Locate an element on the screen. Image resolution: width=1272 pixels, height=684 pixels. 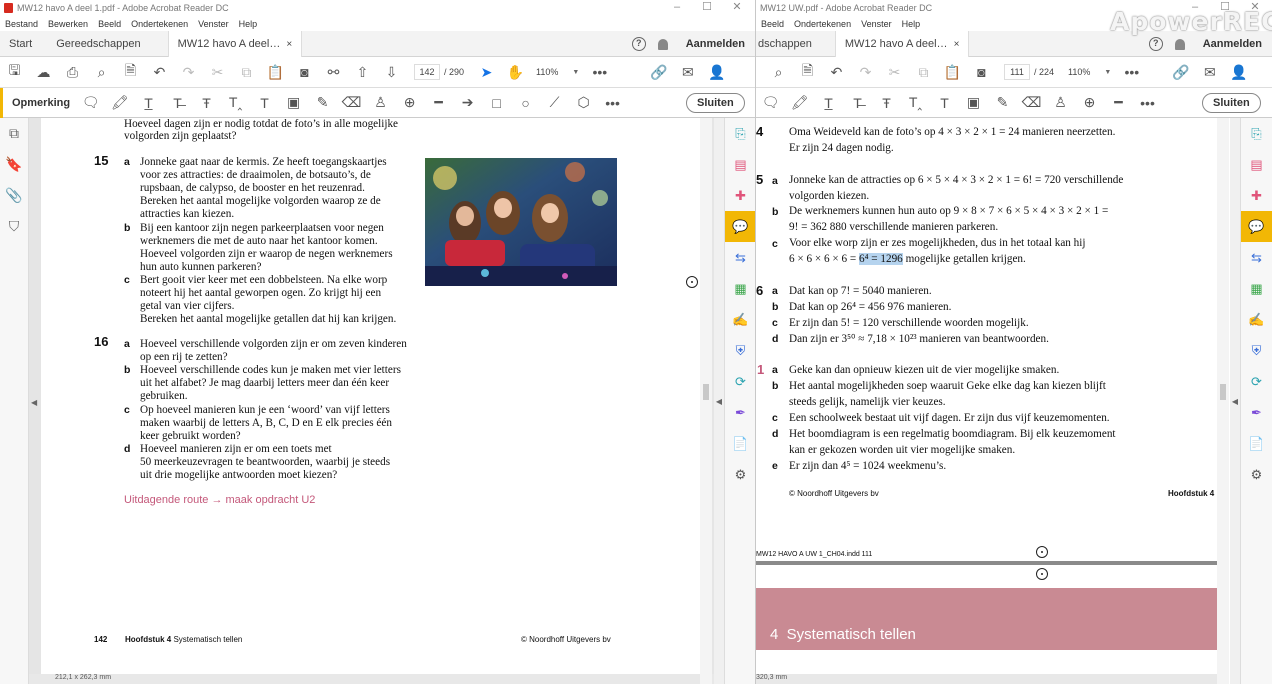
close-comment-button: Sluiten is located at coordinates (1231, 103).